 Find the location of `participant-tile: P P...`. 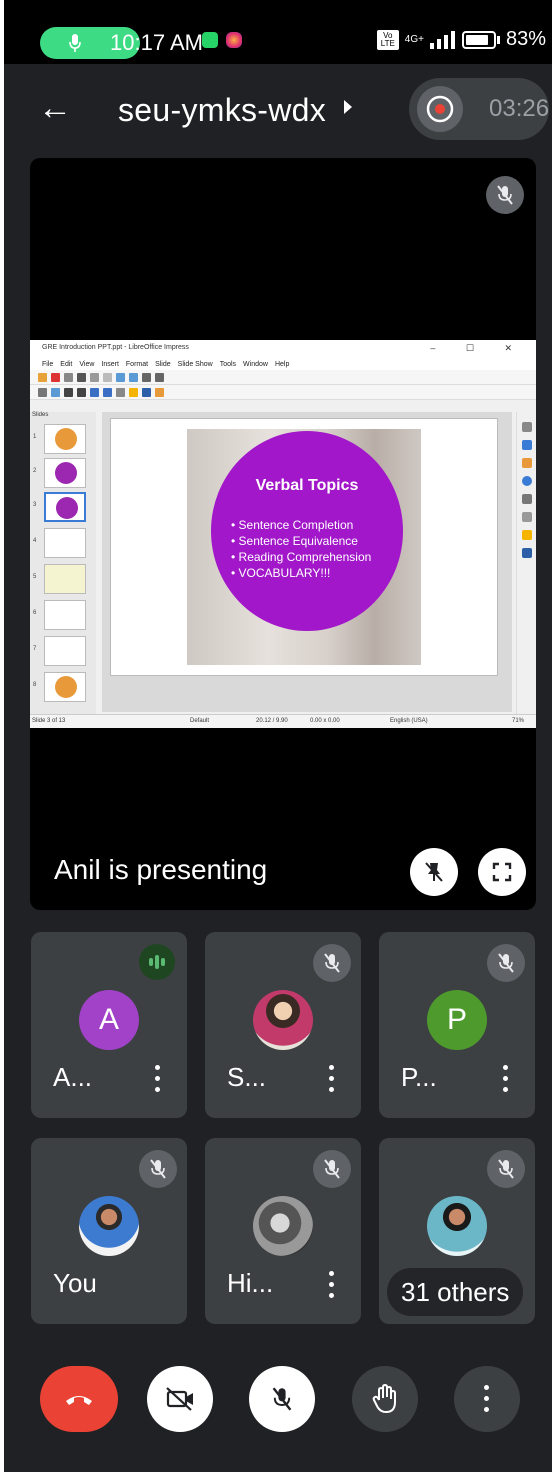

participant-tile: P P... is located at coordinates (457, 1025).